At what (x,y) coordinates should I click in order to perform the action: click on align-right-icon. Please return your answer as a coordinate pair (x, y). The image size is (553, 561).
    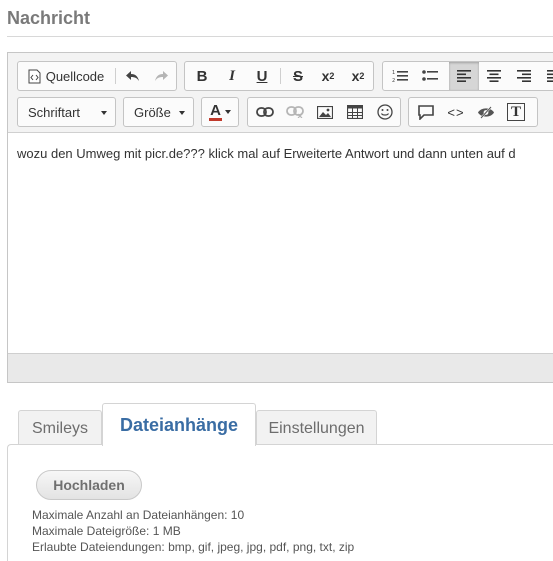
    Looking at the image, I should click on (524, 76).